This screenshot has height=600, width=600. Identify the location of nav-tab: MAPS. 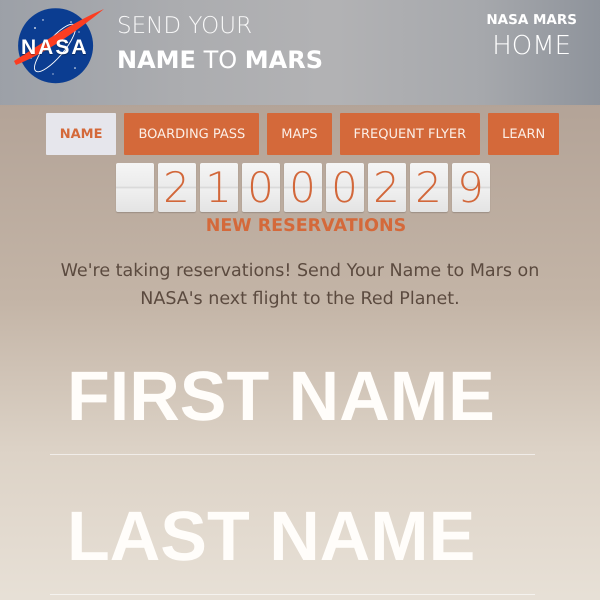
(299, 134).